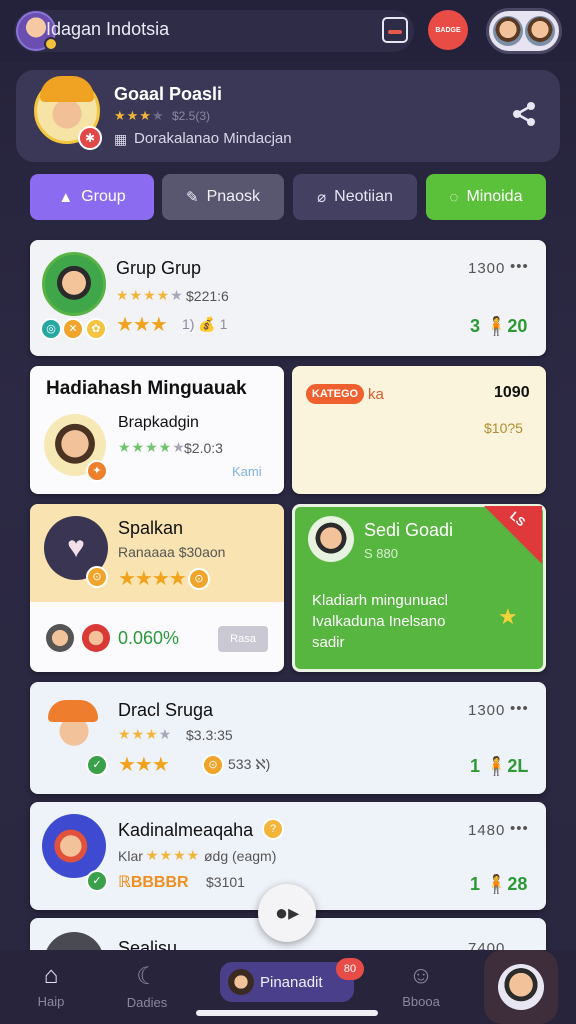  I want to click on group-title: Idagan Indotsia, so click(108, 29).